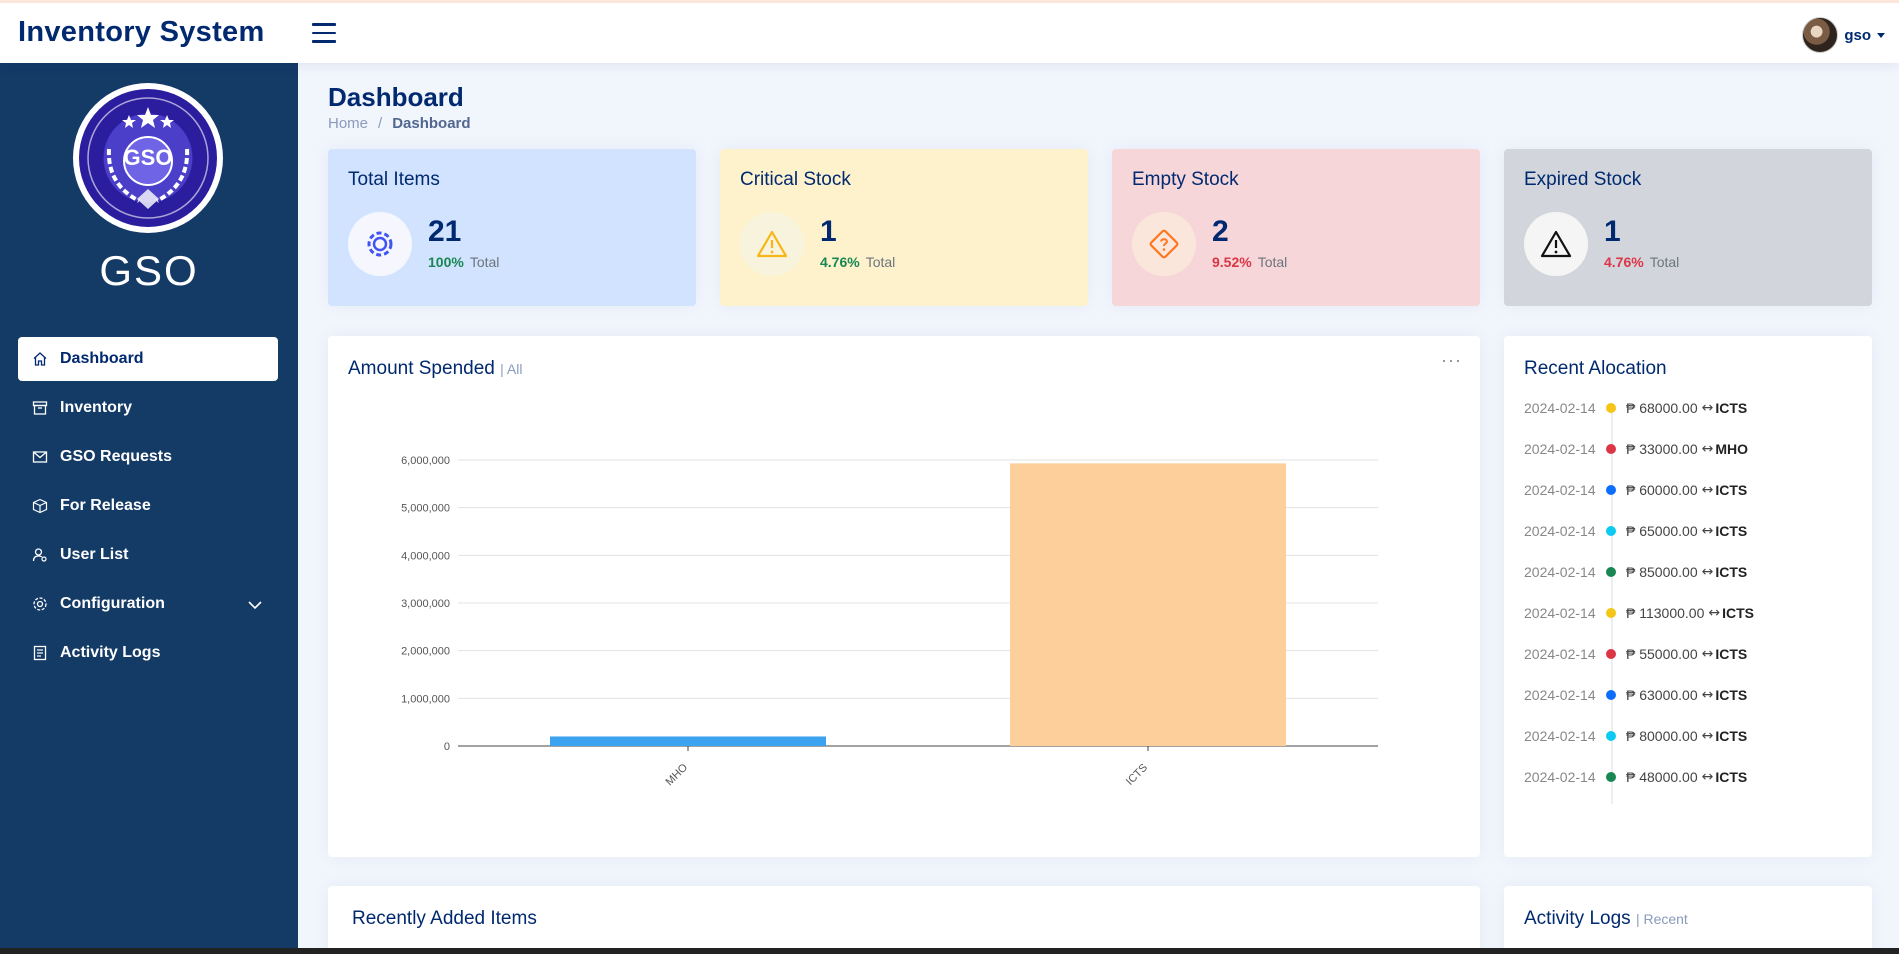  I want to click on allocation-item: 2024-02-14 ₱ 60000.00 ↔ ICTS, so click(1635, 490).